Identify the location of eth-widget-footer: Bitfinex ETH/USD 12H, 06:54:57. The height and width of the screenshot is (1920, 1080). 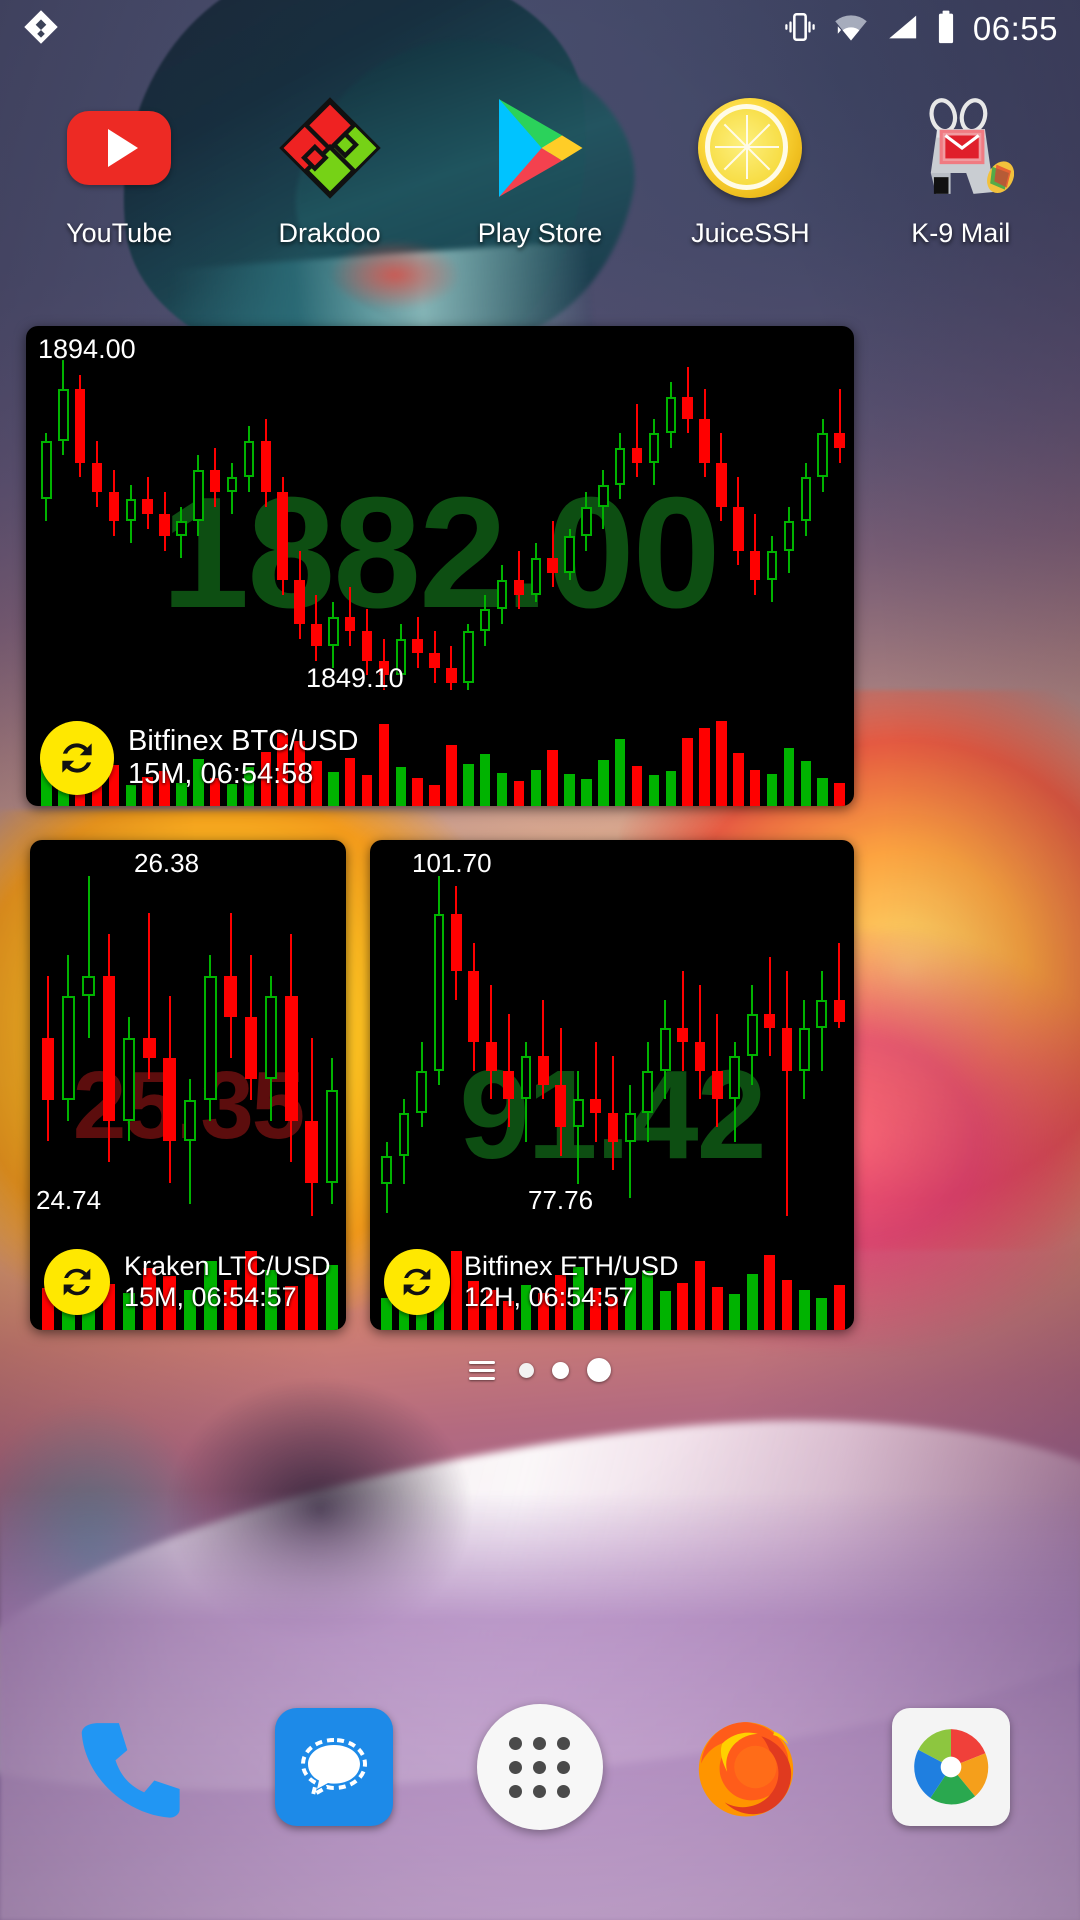
(612, 1282).